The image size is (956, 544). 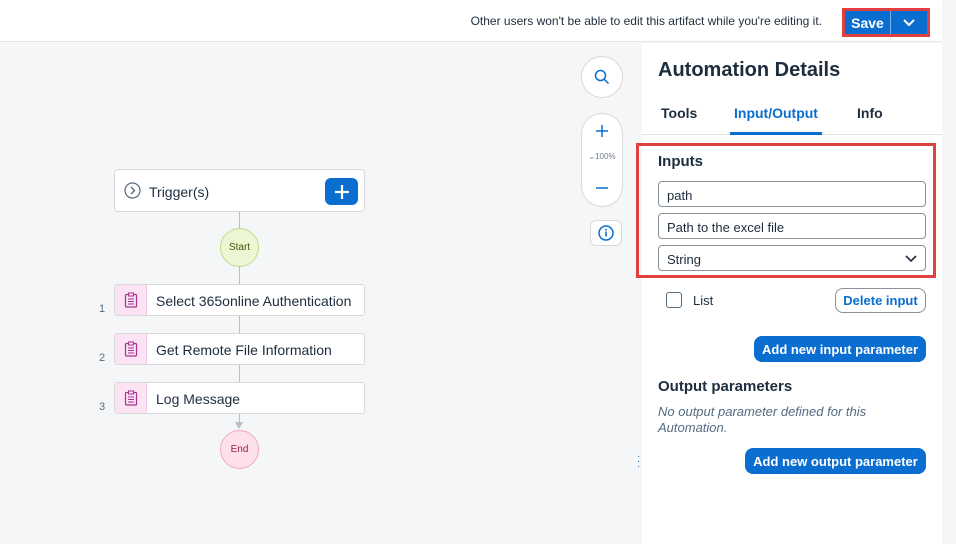 What do you see at coordinates (749, 70) in the screenshot?
I see `panel-title: Automation Details` at bounding box center [749, 70].